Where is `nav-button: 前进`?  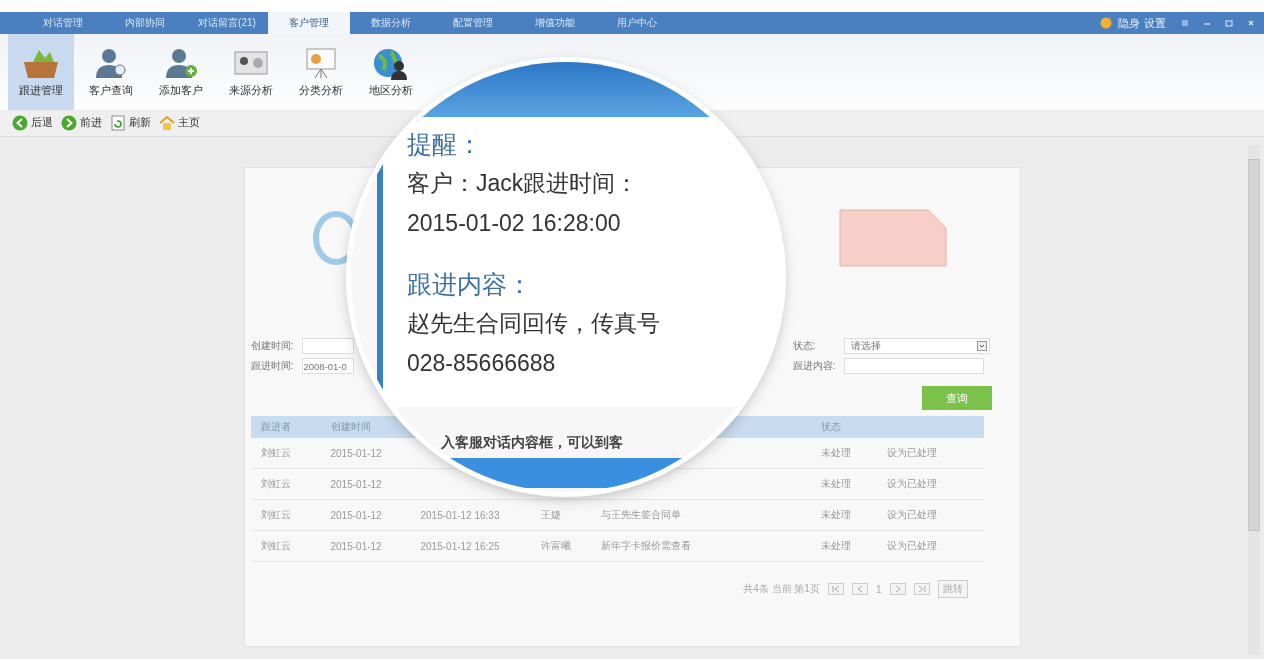
nav-button: 前进 is located at coordinates (81, 123).